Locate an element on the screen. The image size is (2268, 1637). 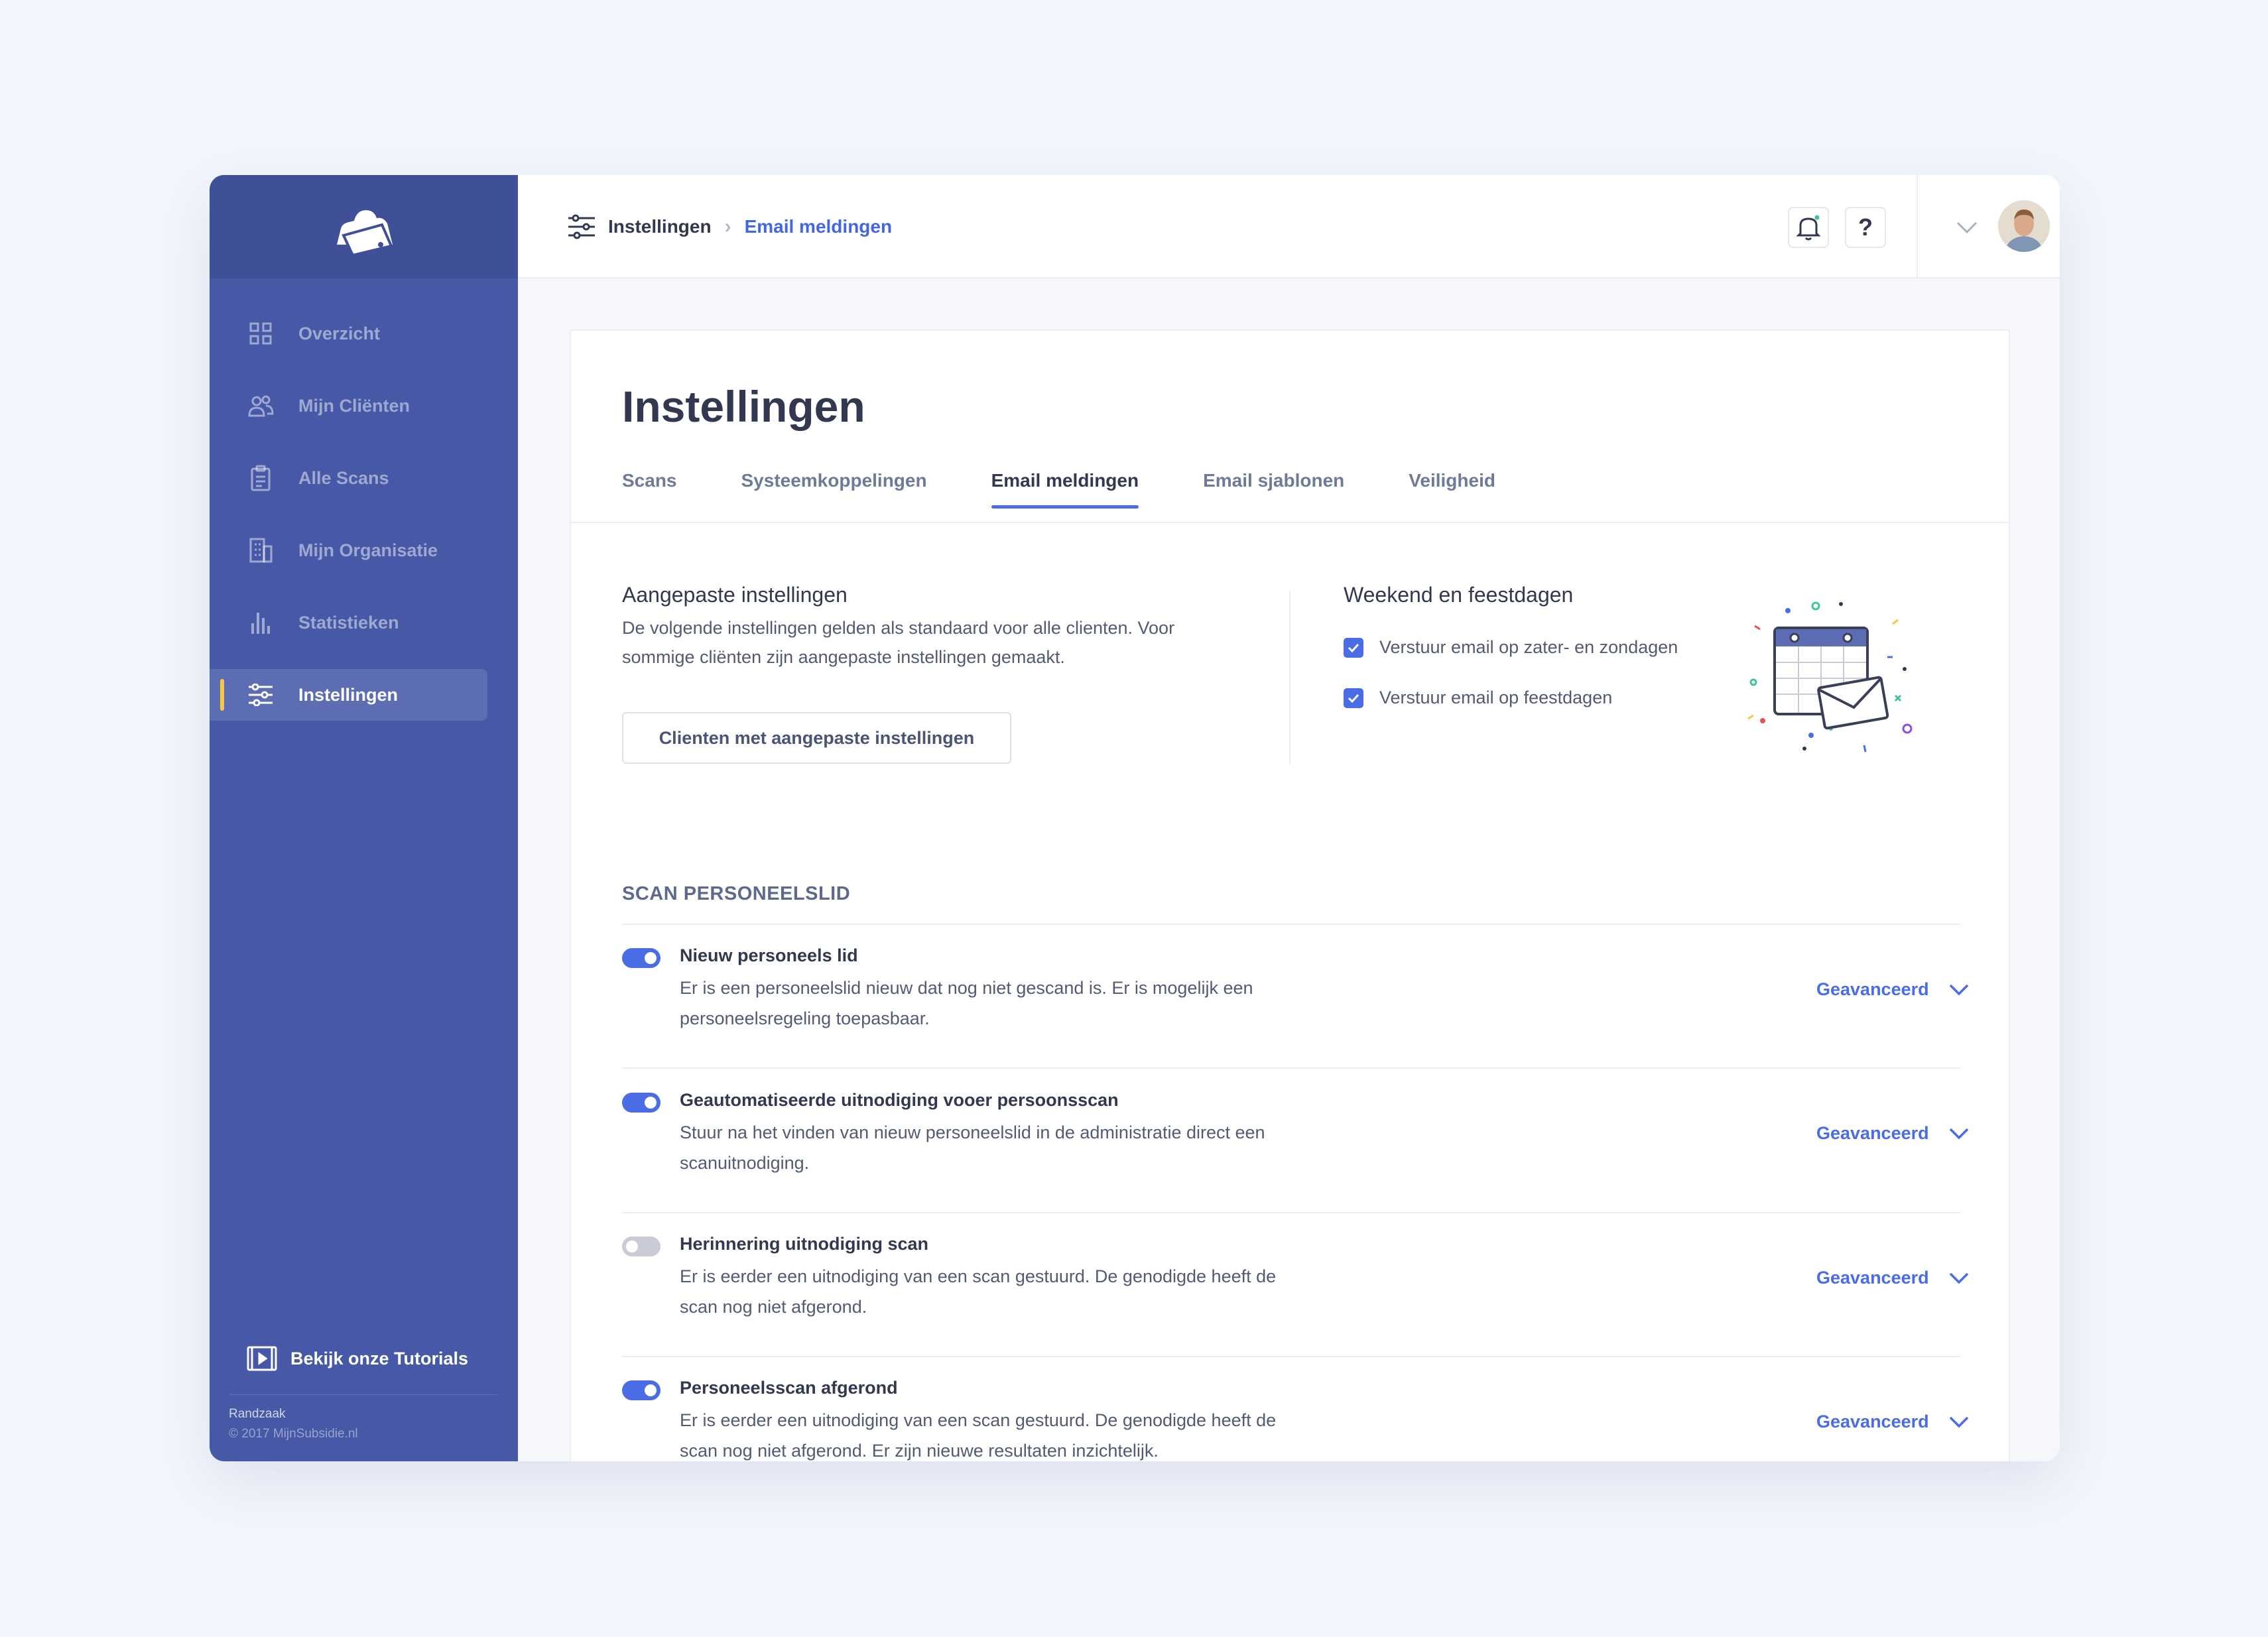
custom-clients-button: Clienten met aangepaste instellingen is located at coordinates (816, 738).